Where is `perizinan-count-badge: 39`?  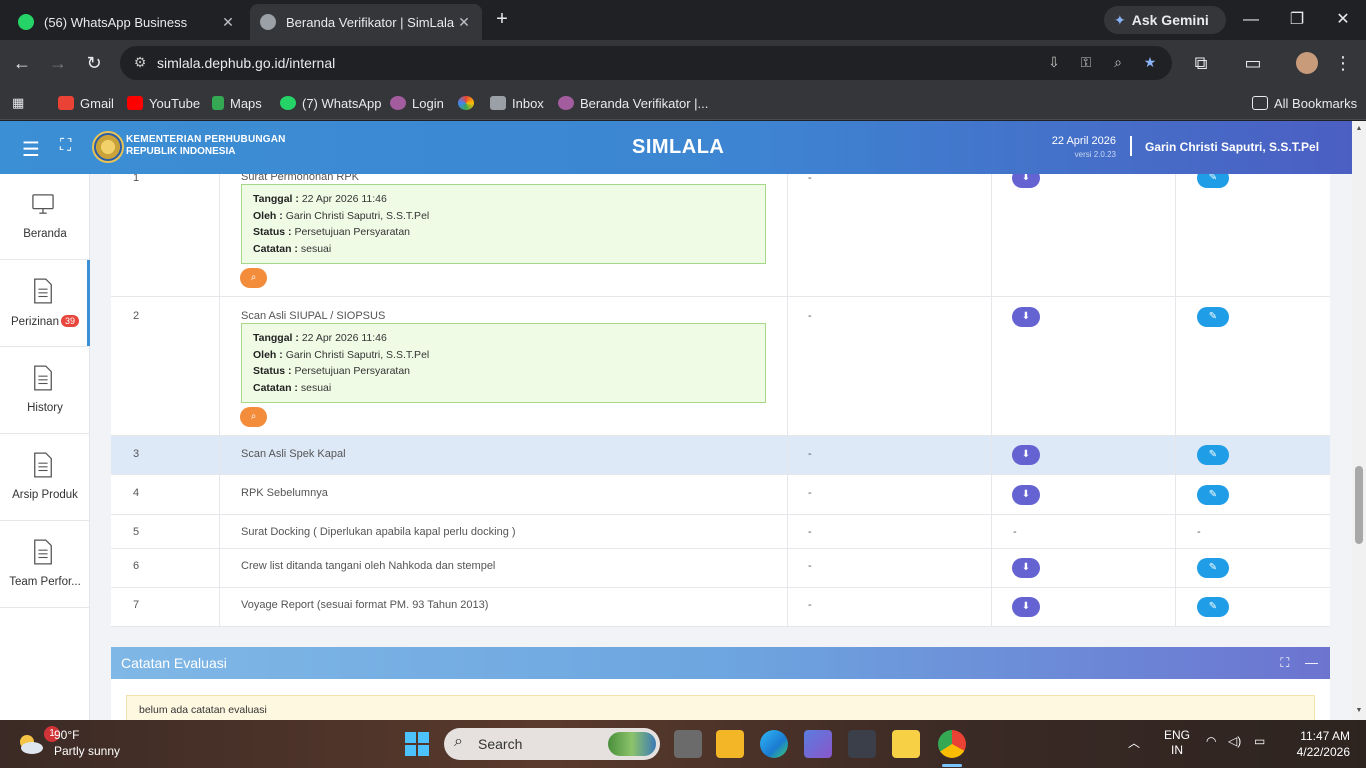 perizinan-count-badge: 39 is located at coordinates (69, 321).